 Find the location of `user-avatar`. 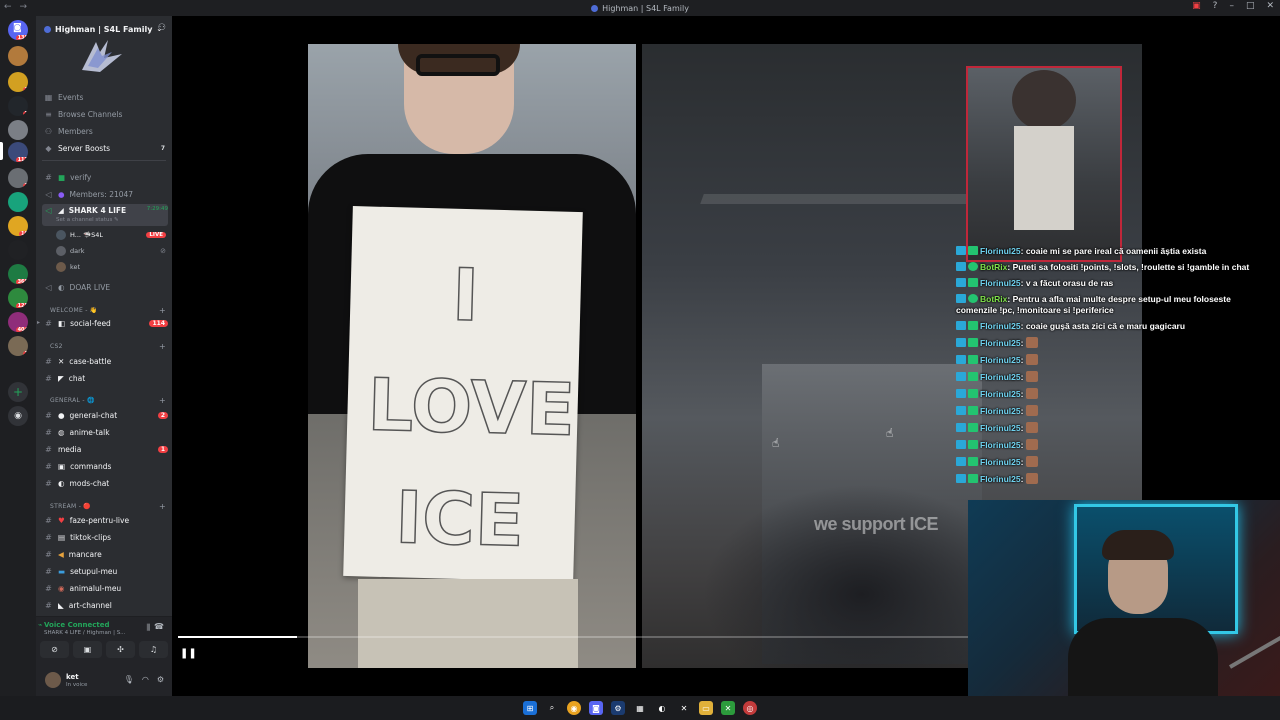

user-avatar is located at coordinates (53, 680).